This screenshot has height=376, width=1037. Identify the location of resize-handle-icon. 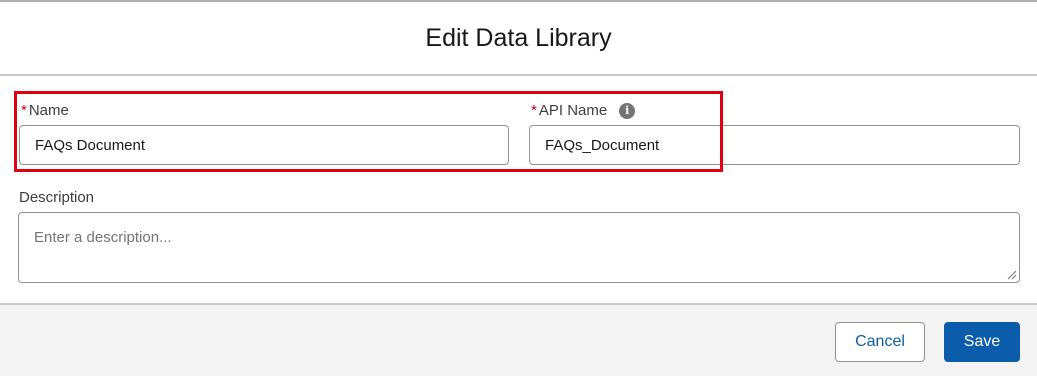
(1012, 275).